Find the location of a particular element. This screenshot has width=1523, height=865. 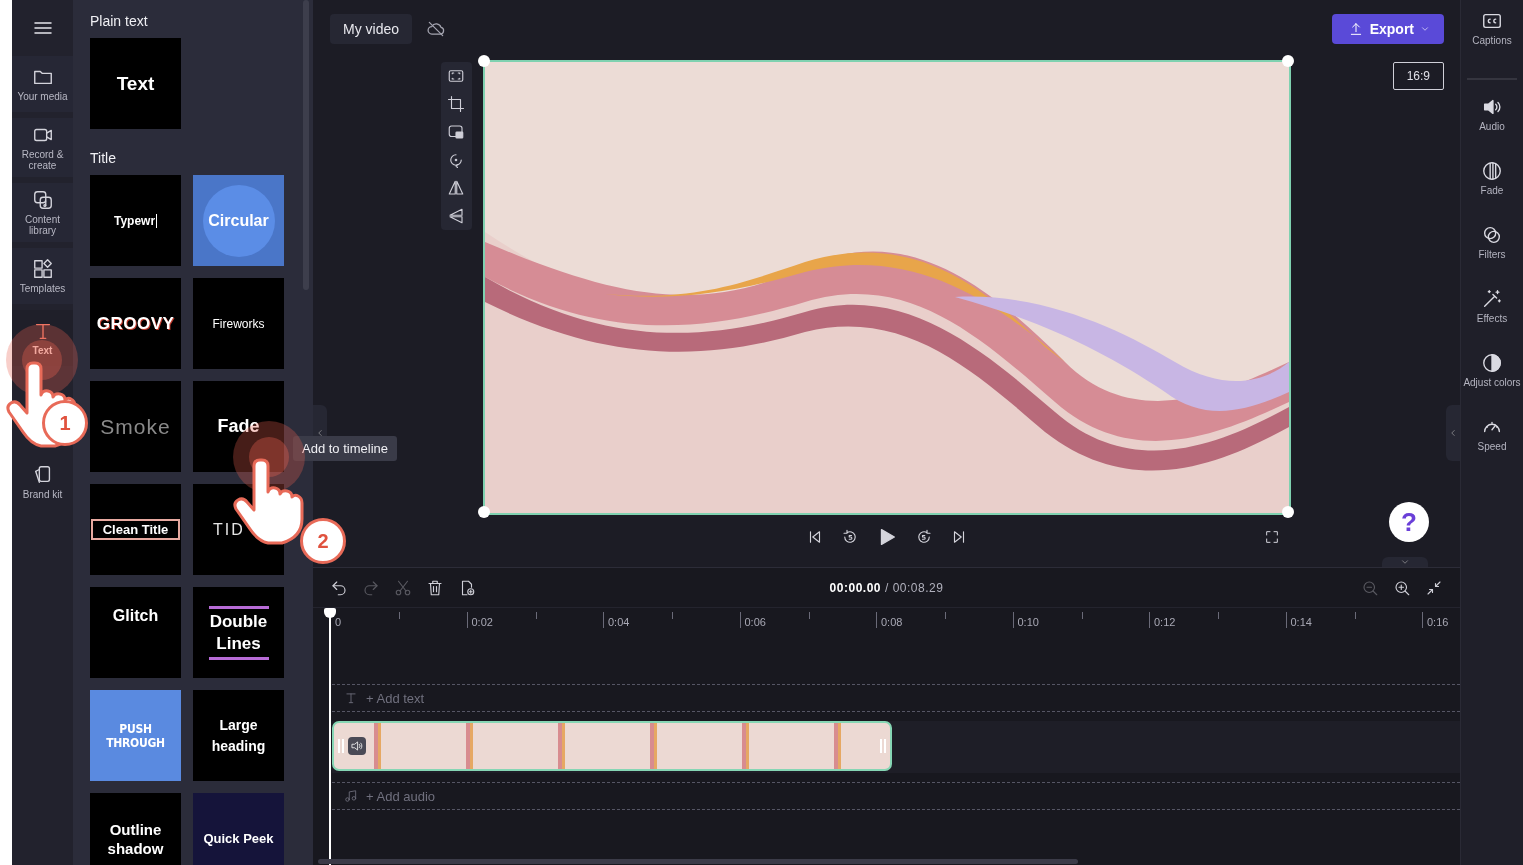

text-style-tile: Text is located at coordinates (135, 83).